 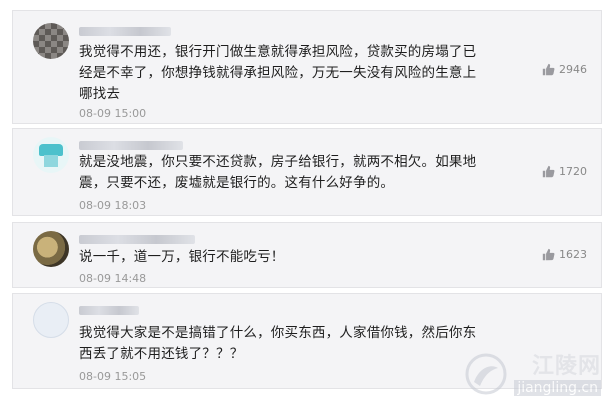 I want to click on like-button: 1623, so click(x=564, y=254).